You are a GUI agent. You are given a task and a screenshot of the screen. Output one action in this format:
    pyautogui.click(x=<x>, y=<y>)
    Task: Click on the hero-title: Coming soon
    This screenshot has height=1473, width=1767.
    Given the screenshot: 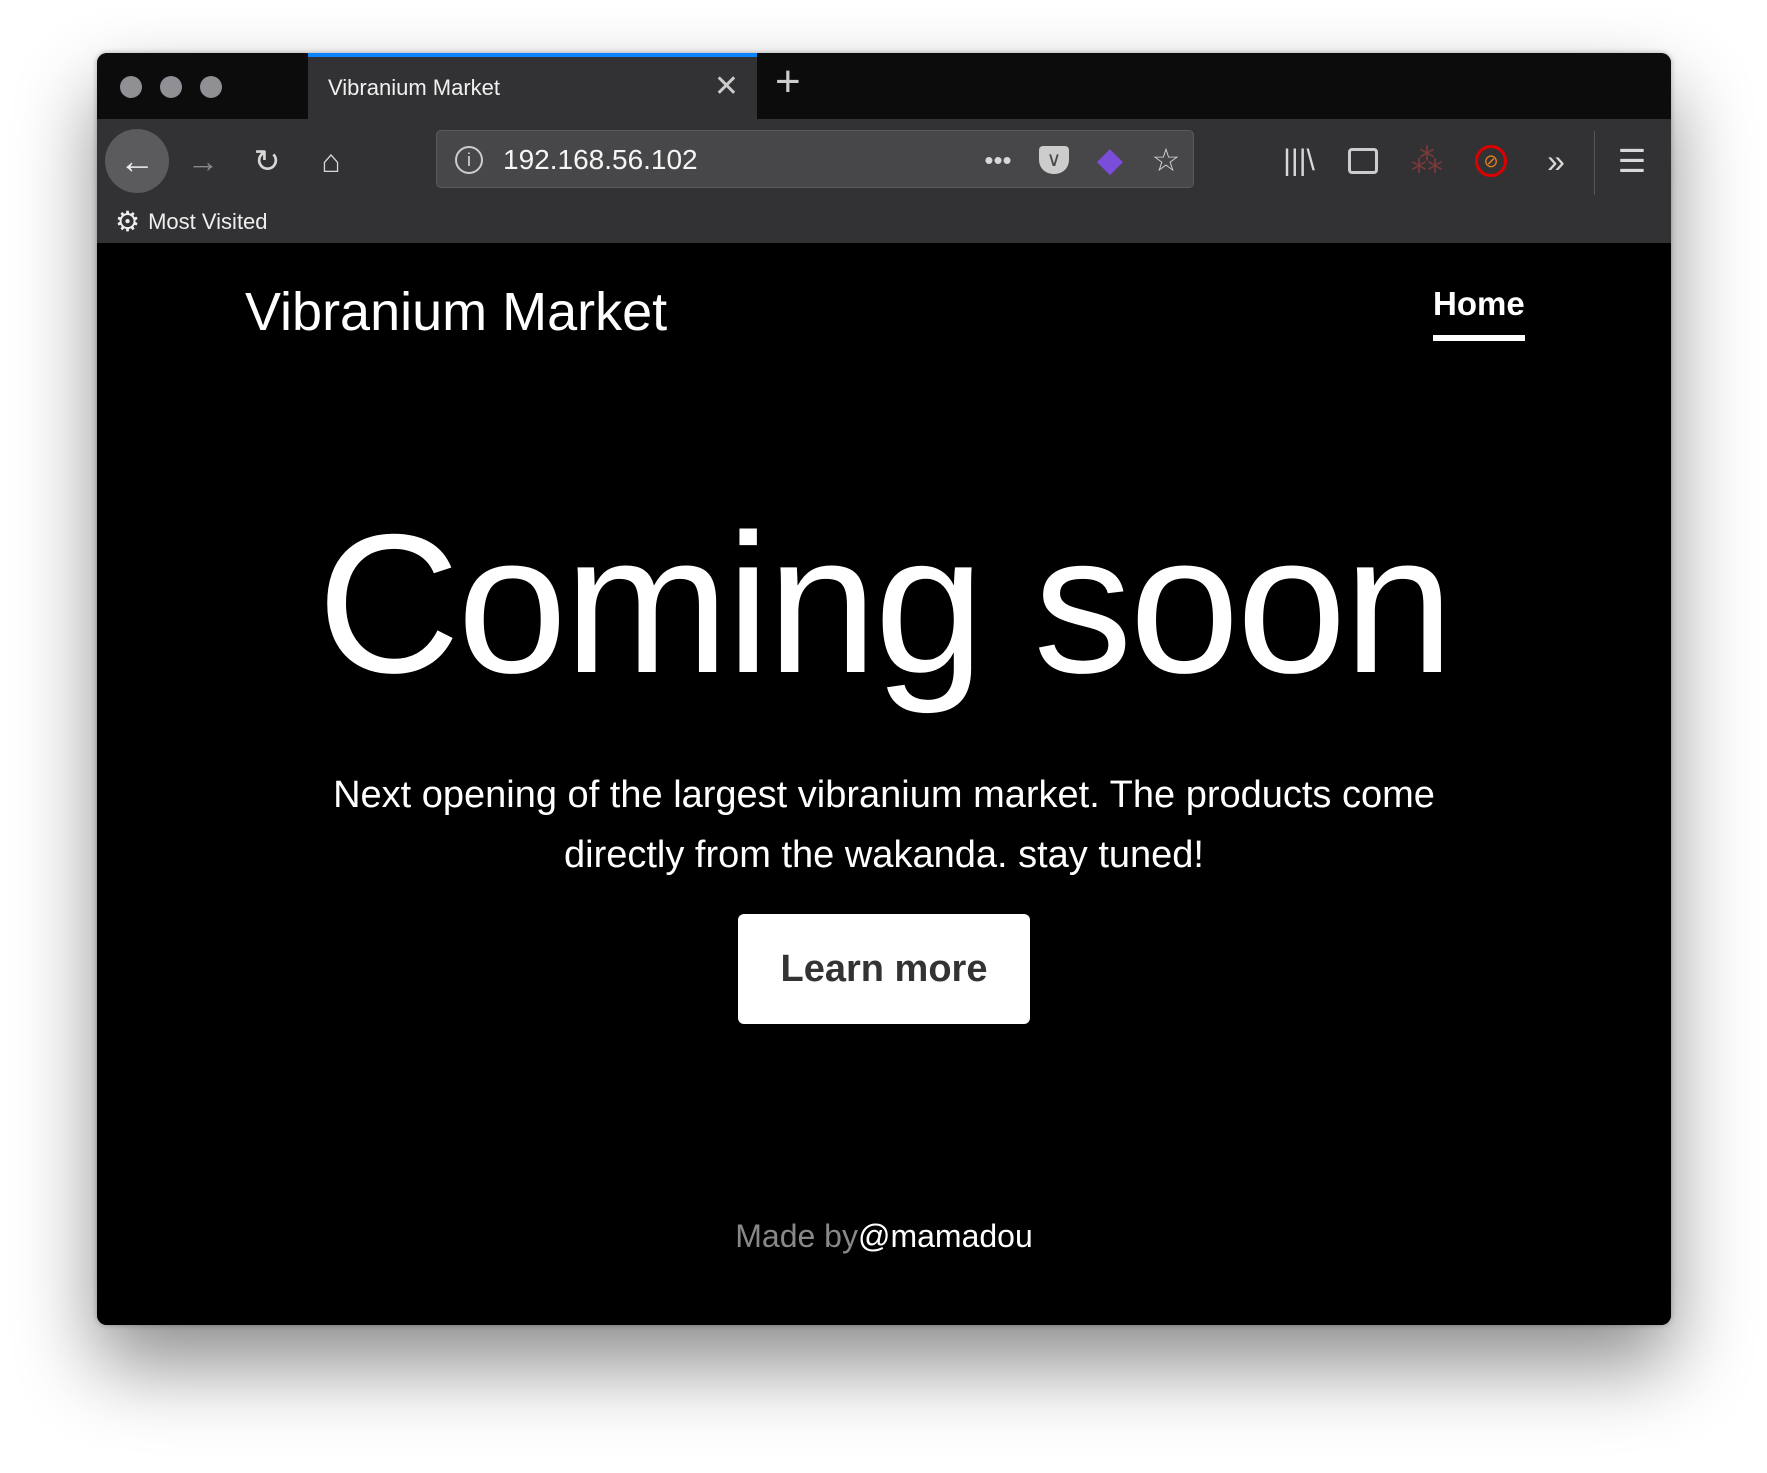 What is the action you would take?
    pyautogui.click(x=885, y=603)
    